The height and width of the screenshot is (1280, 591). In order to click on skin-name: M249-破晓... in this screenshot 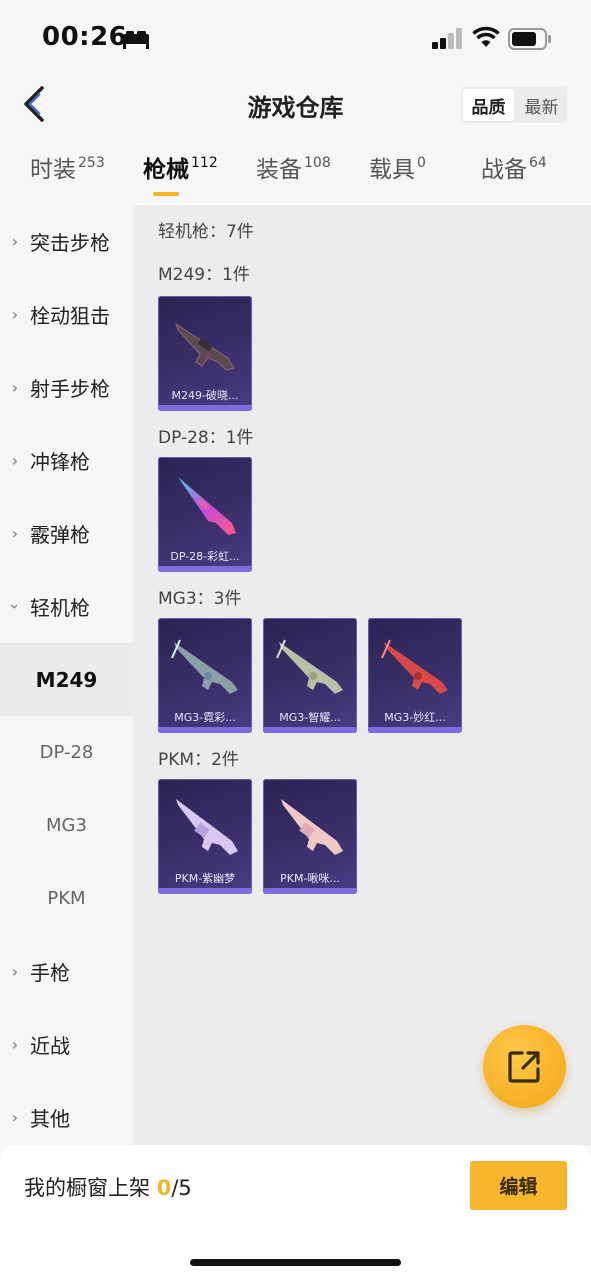, I will do `click(205, 395)`.